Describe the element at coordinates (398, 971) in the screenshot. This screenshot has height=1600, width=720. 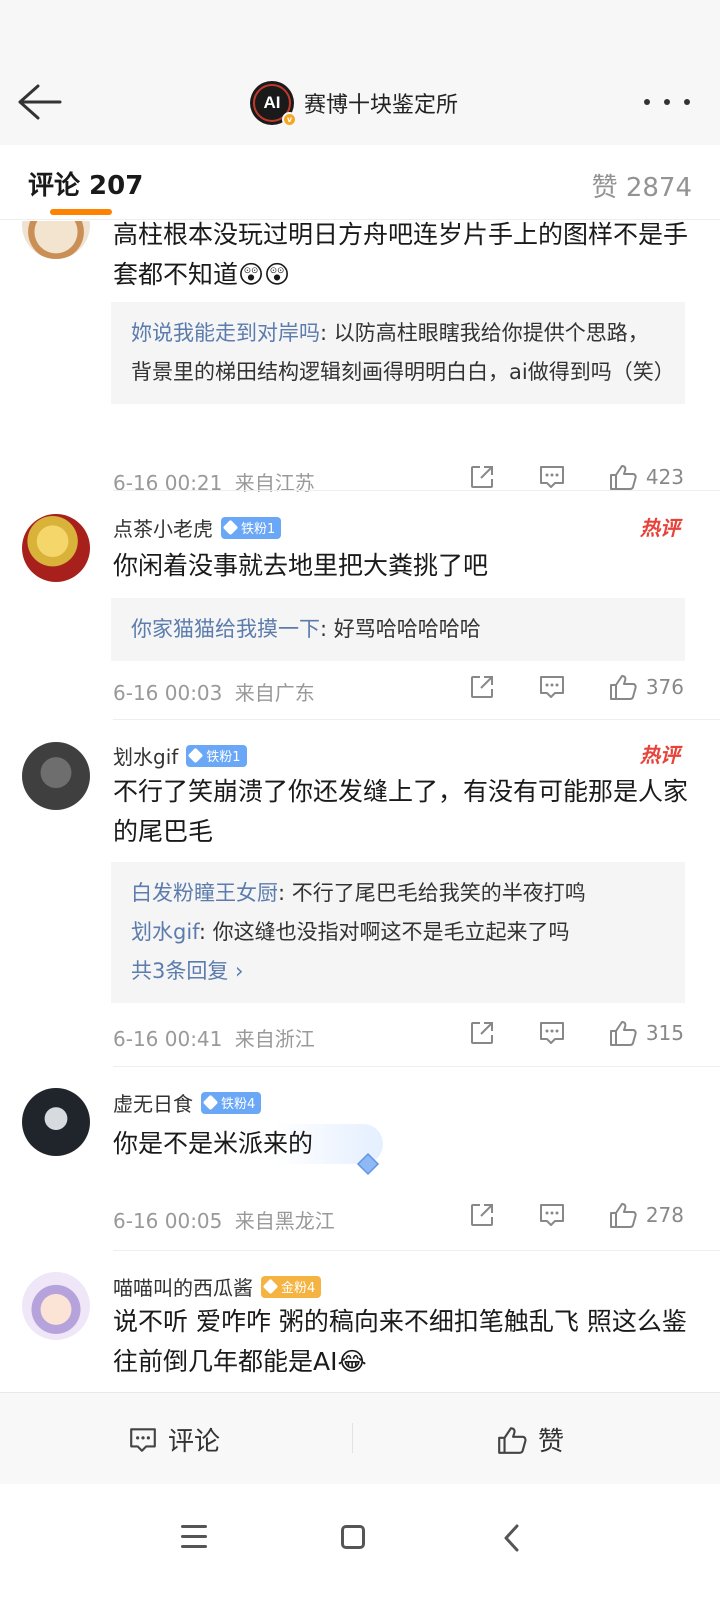
I see `view-all-replies-link: 共3条回复 ›` at that location.